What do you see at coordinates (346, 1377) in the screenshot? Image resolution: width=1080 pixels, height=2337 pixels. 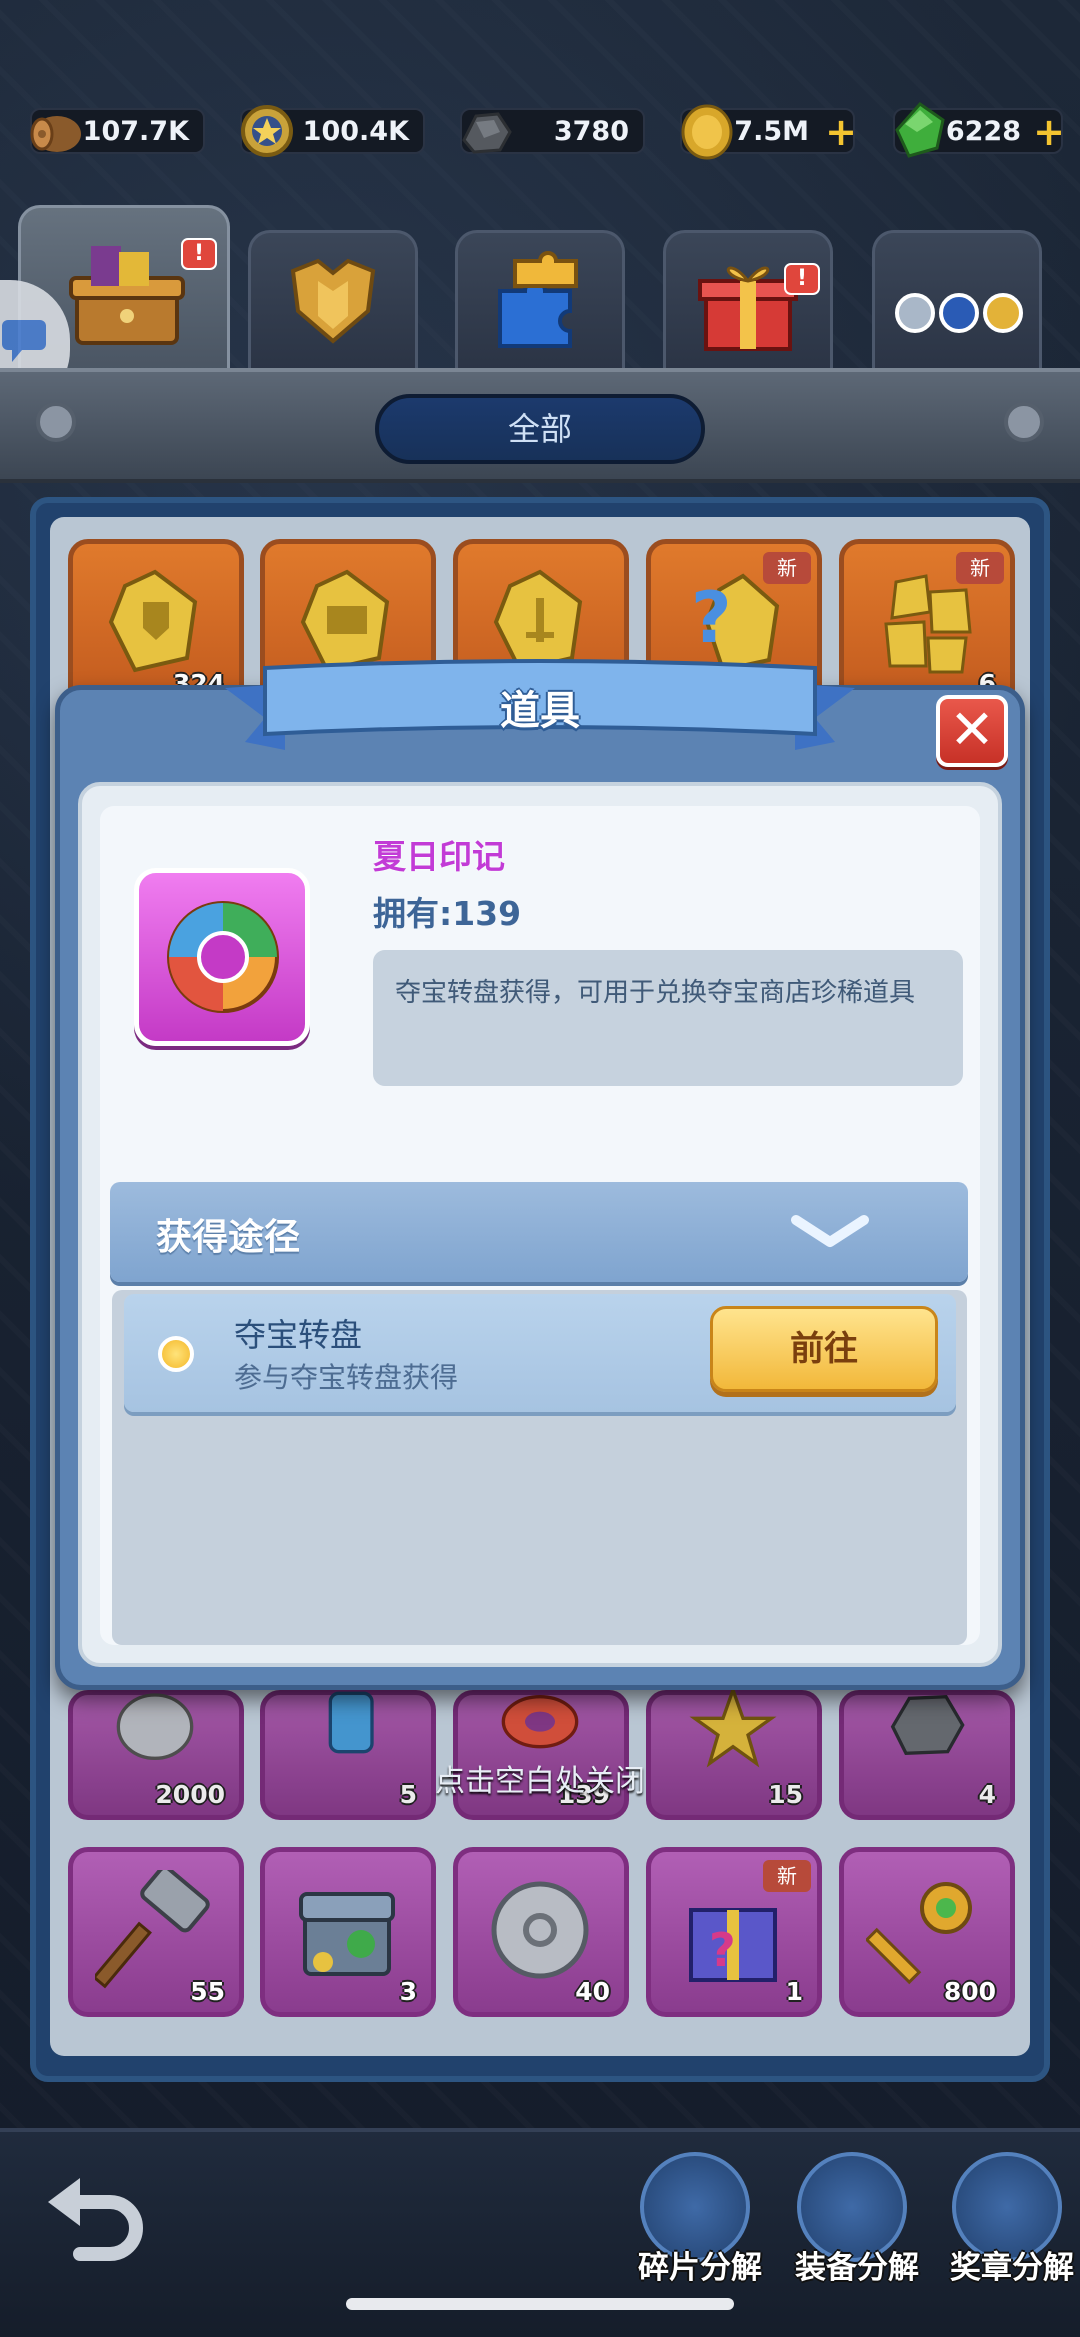 I see `route-description: 参与夺宝转盘获得` at bounding box center [346, 1377].